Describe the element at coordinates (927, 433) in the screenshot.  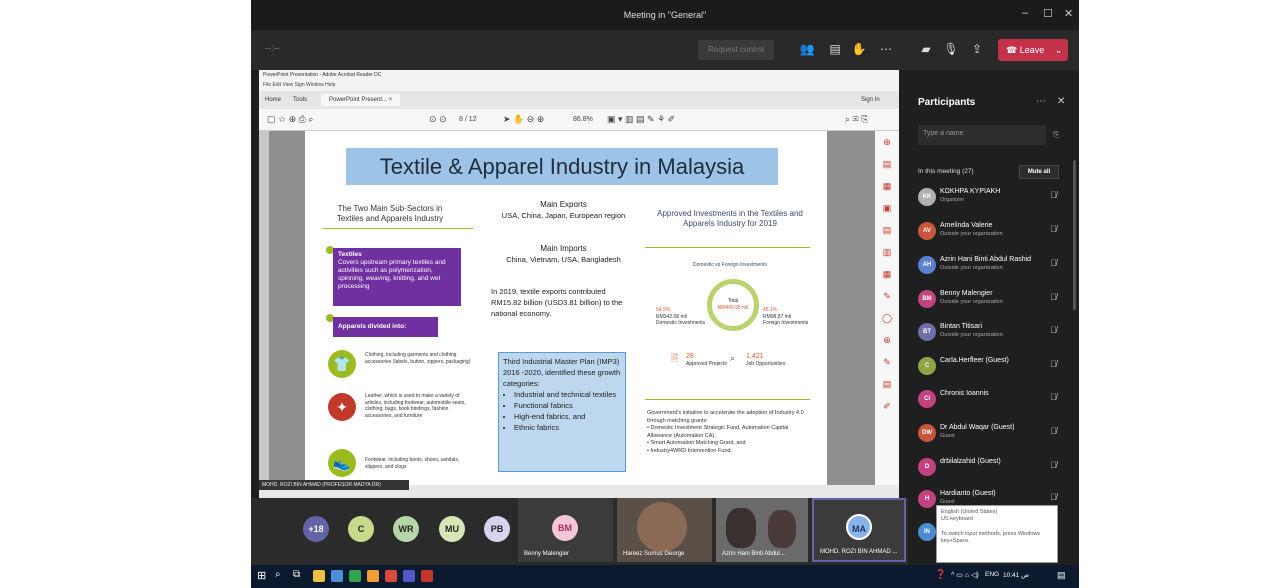
I see `avatar: DW` at that location.